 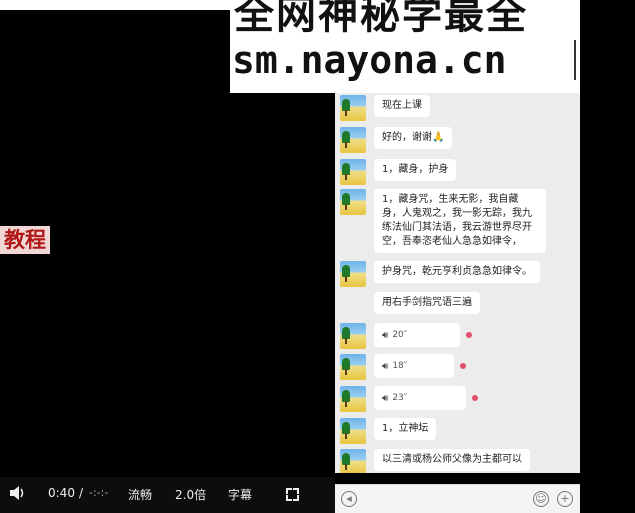 I want to click on speed-button: 2.0倍, so click(x=190, y=494).